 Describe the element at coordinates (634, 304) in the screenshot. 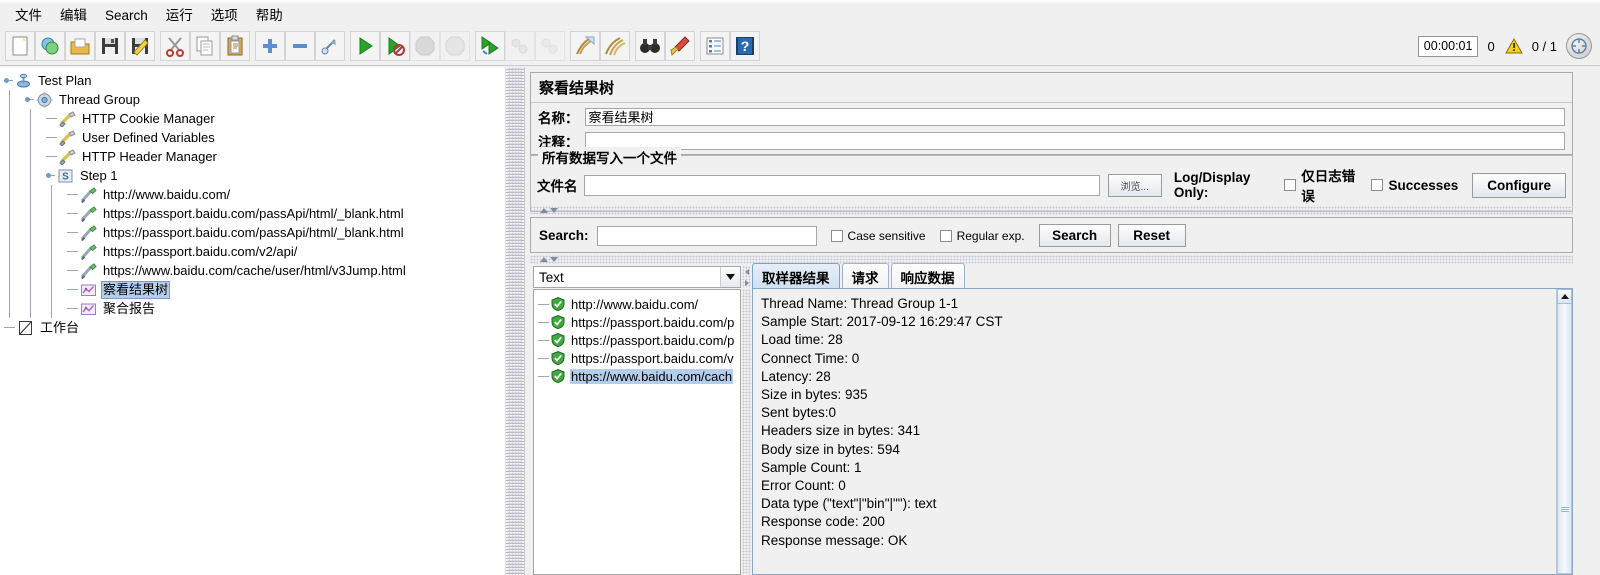

I see `list-item-label: http://www.baidu.com/` at that location.